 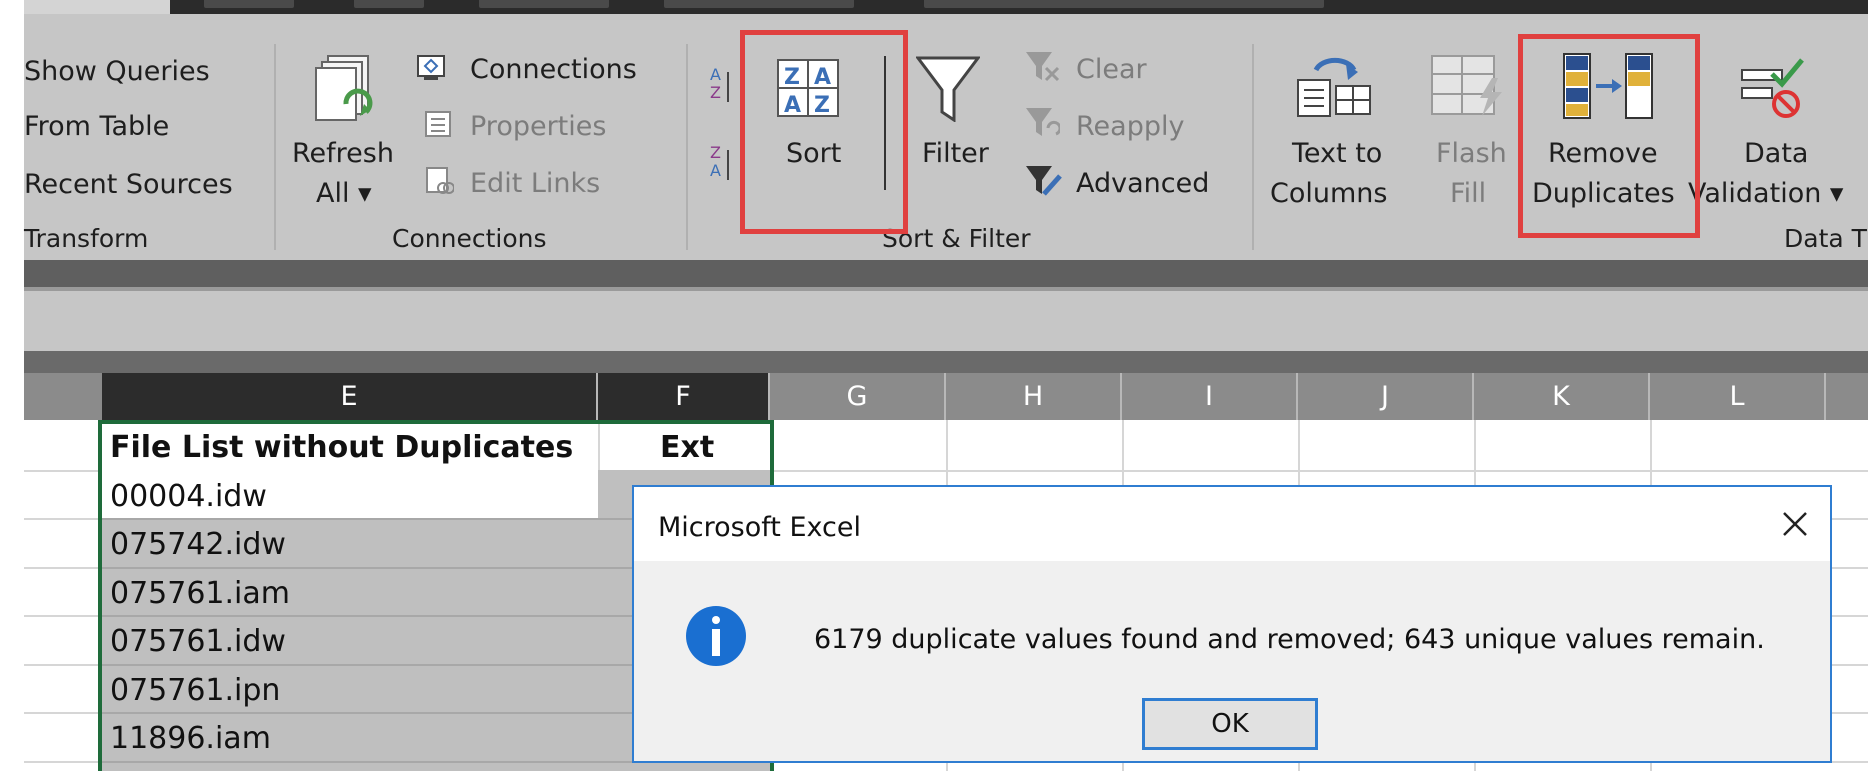 What do you see at coordinates (538, 126) in the screenshot?
I see `properties-button: Properties` at bounding box center [538, 126].